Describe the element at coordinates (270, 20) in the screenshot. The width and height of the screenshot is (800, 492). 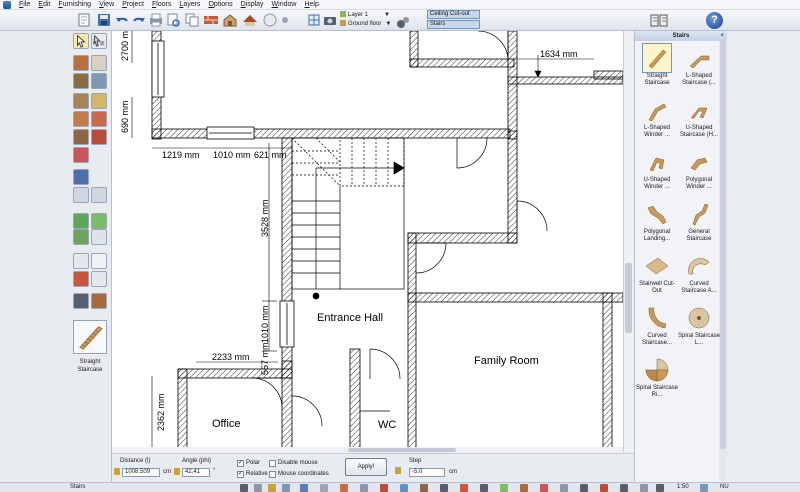
I see `render-icon` at that location.